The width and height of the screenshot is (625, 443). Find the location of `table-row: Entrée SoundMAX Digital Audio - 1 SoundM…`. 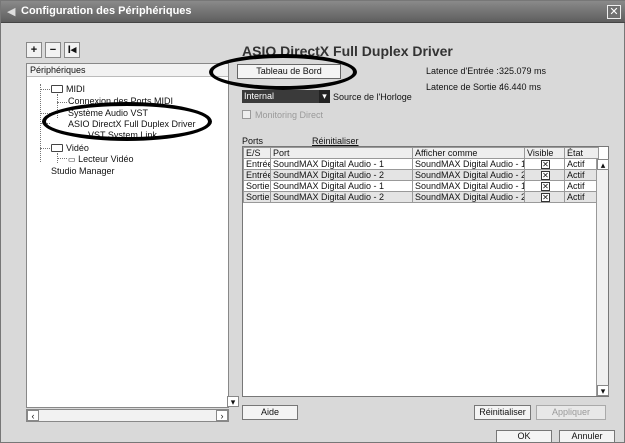

table-row: Entrée SoundMAX Digital Audio - 1 SoundM… is located at coordinates (421, 164).